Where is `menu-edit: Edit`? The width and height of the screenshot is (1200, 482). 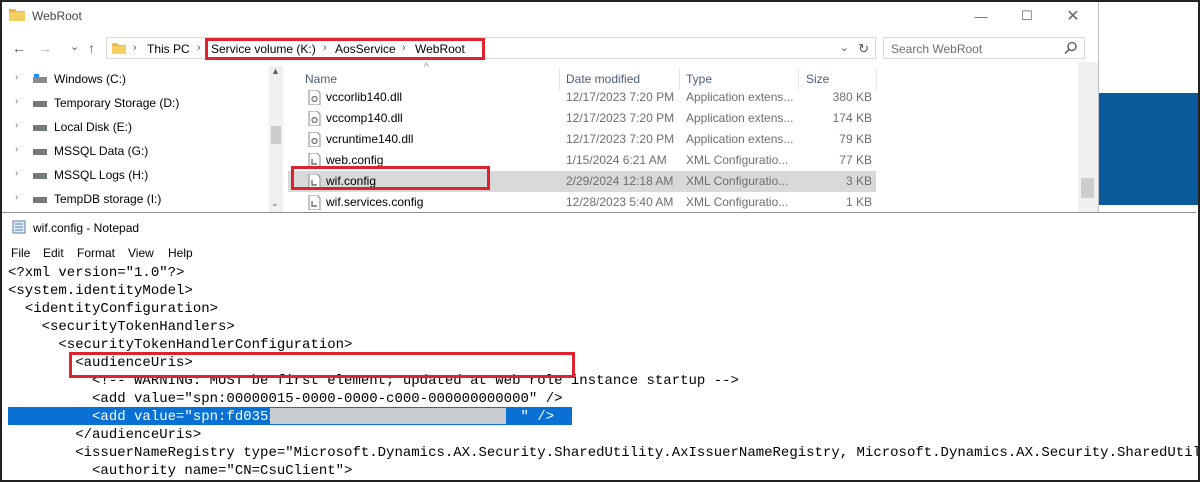
menu-edit: Edit is located at coordinates (53, 253).